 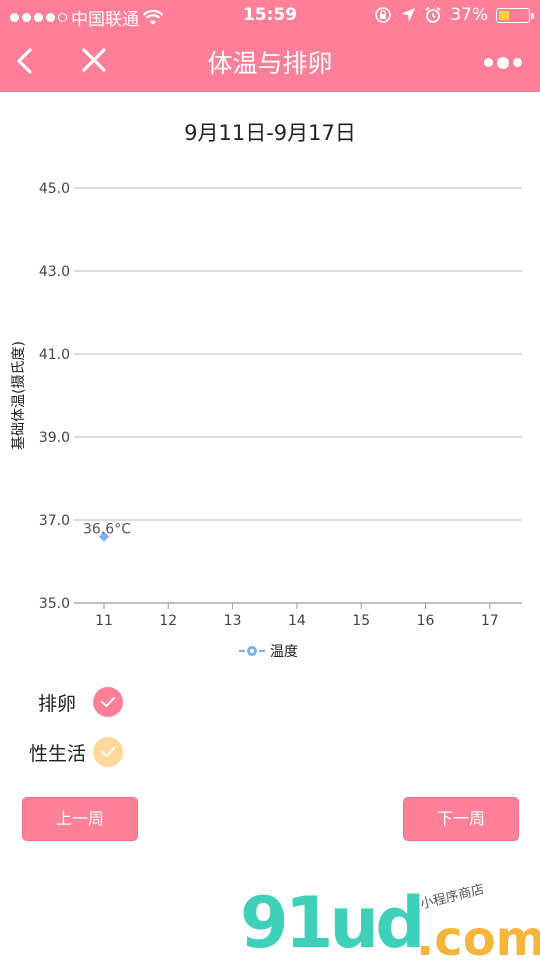 I want to click on y-tick-label: 37.0, so click(x=54, y=521).